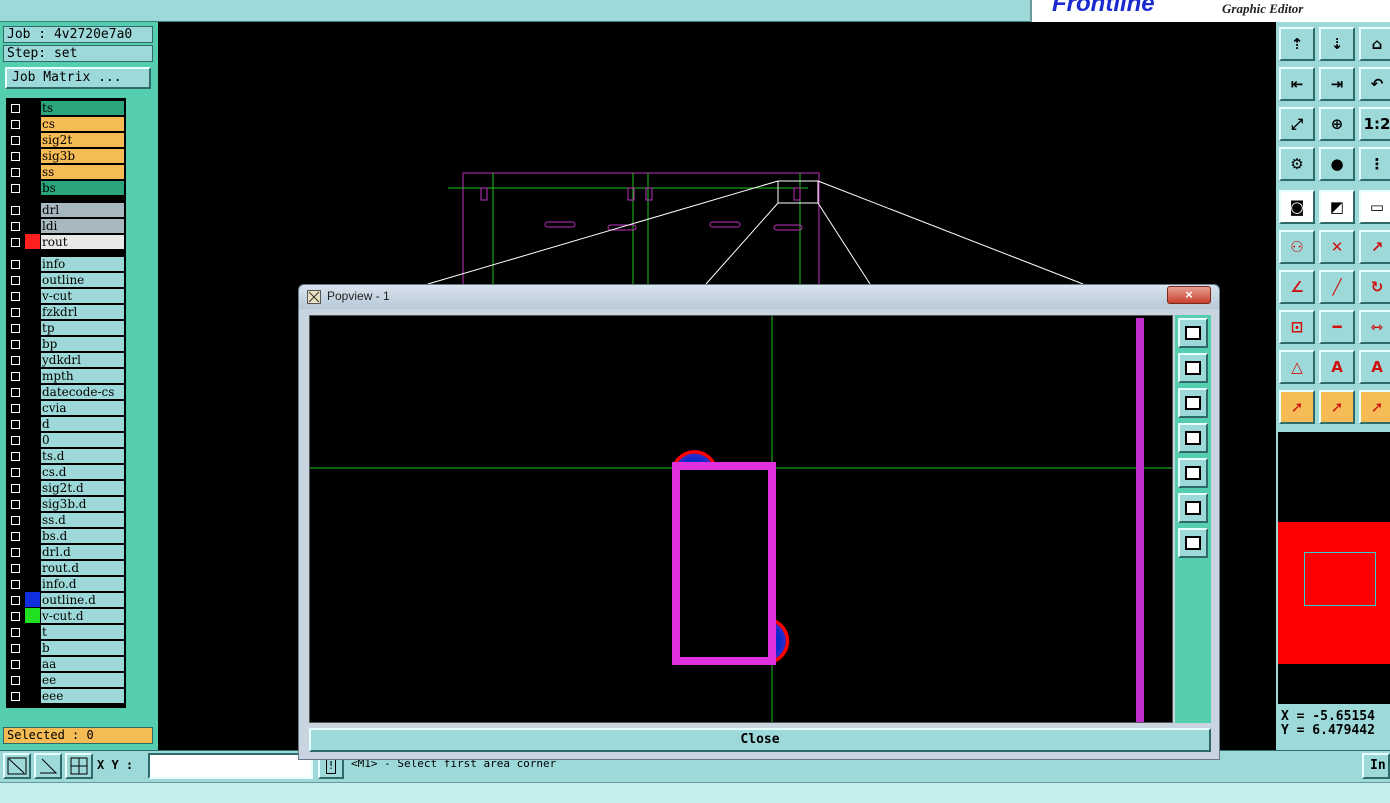  I want to click on layer-name: sig2t.d, so click(82, 488).